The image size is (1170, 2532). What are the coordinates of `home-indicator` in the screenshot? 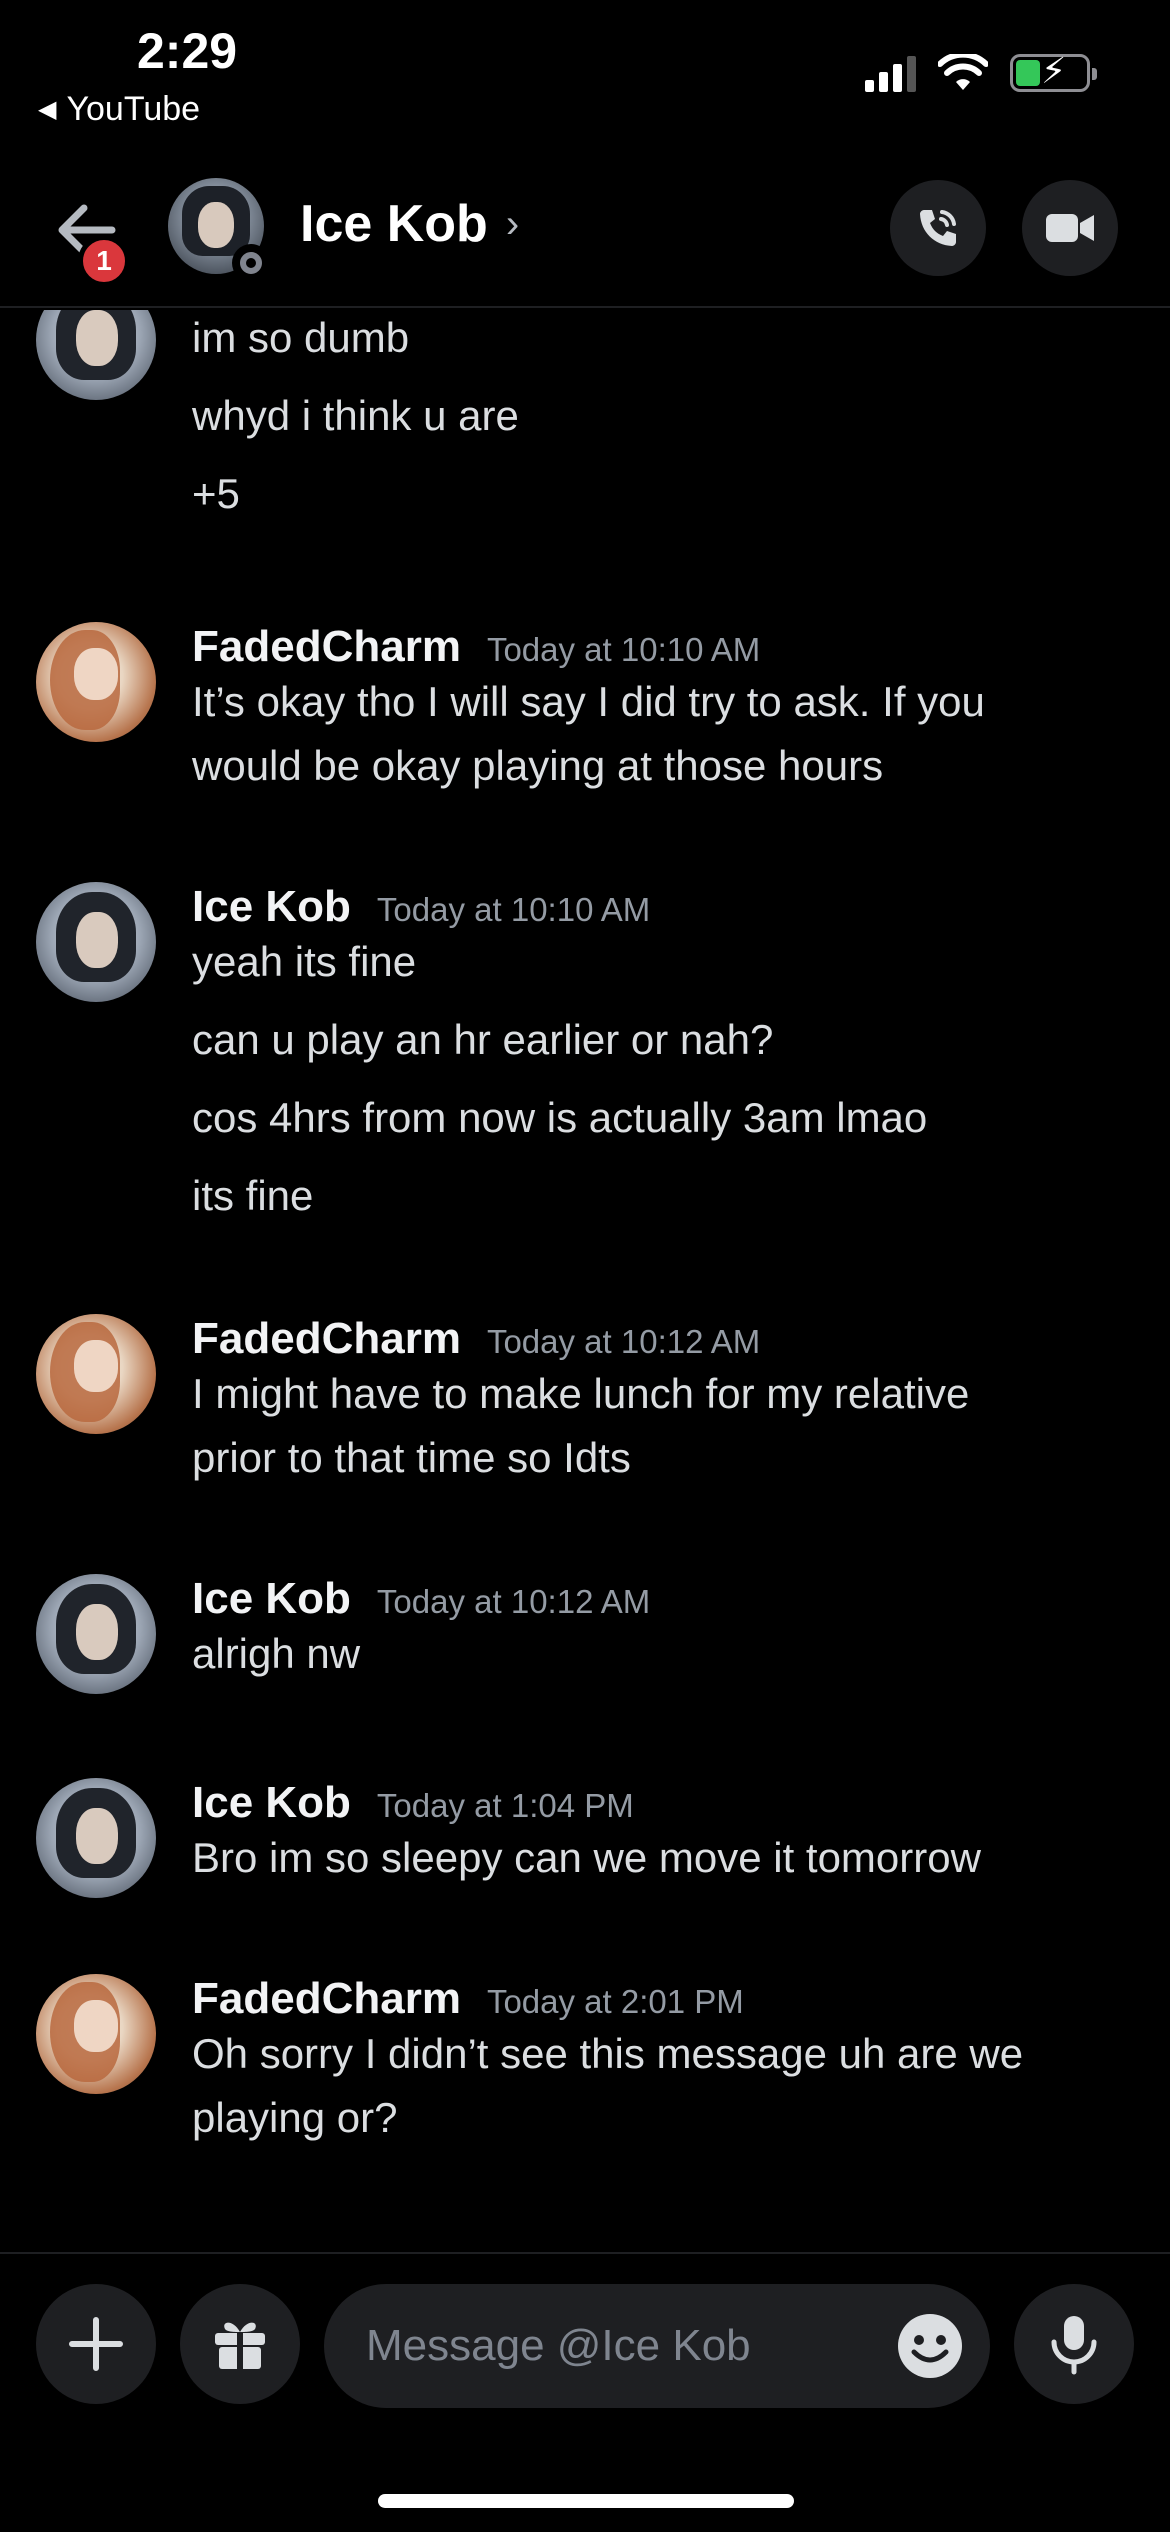 It's located at (586, 2501).